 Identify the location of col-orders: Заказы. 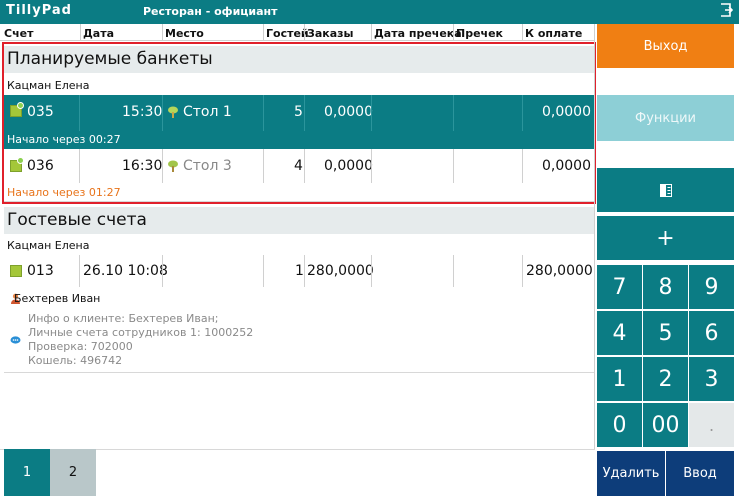
(330, 33).